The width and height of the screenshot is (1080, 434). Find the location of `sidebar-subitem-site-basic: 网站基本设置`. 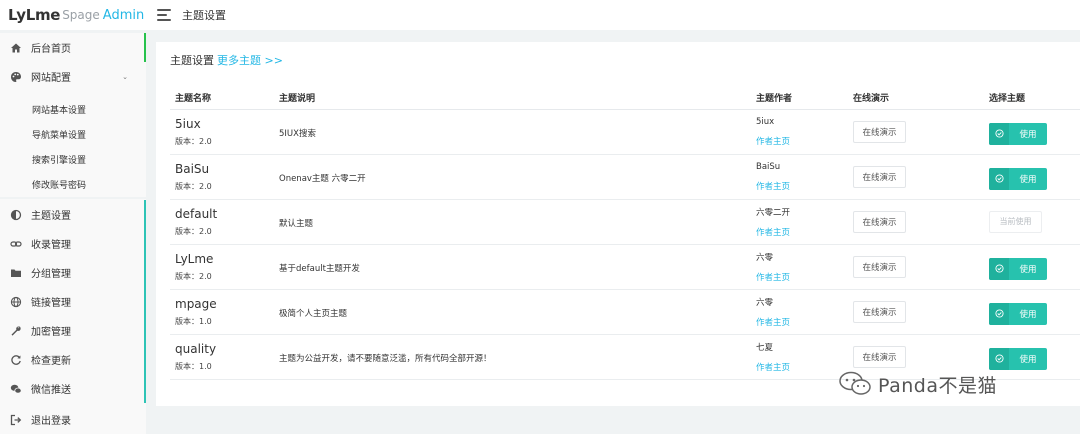

sidebar-subitem-site-basic: 网站基本设置 is located at coordinates (59, 109).